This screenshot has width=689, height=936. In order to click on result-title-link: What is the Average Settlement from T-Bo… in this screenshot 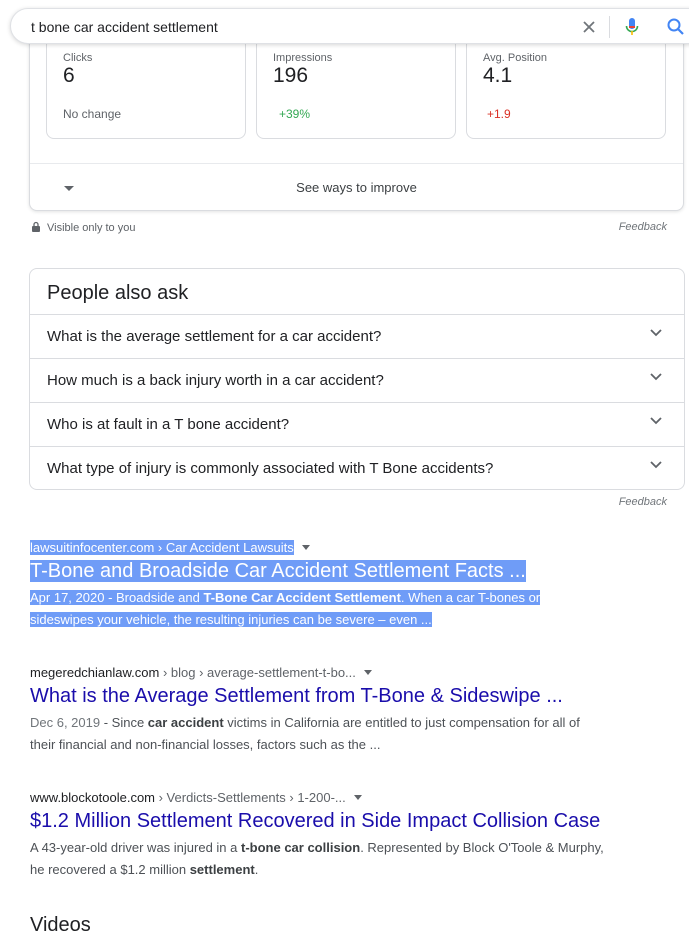, I will do `click(340, 696)`.